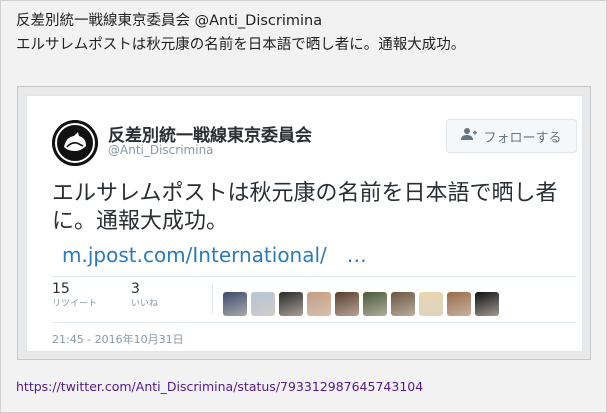 This screenshot has height=413, width=607. What do you see at coordinates (469, 136) in the screenshot?
I see `follow-user-icon` at bounding box center [469, 136].